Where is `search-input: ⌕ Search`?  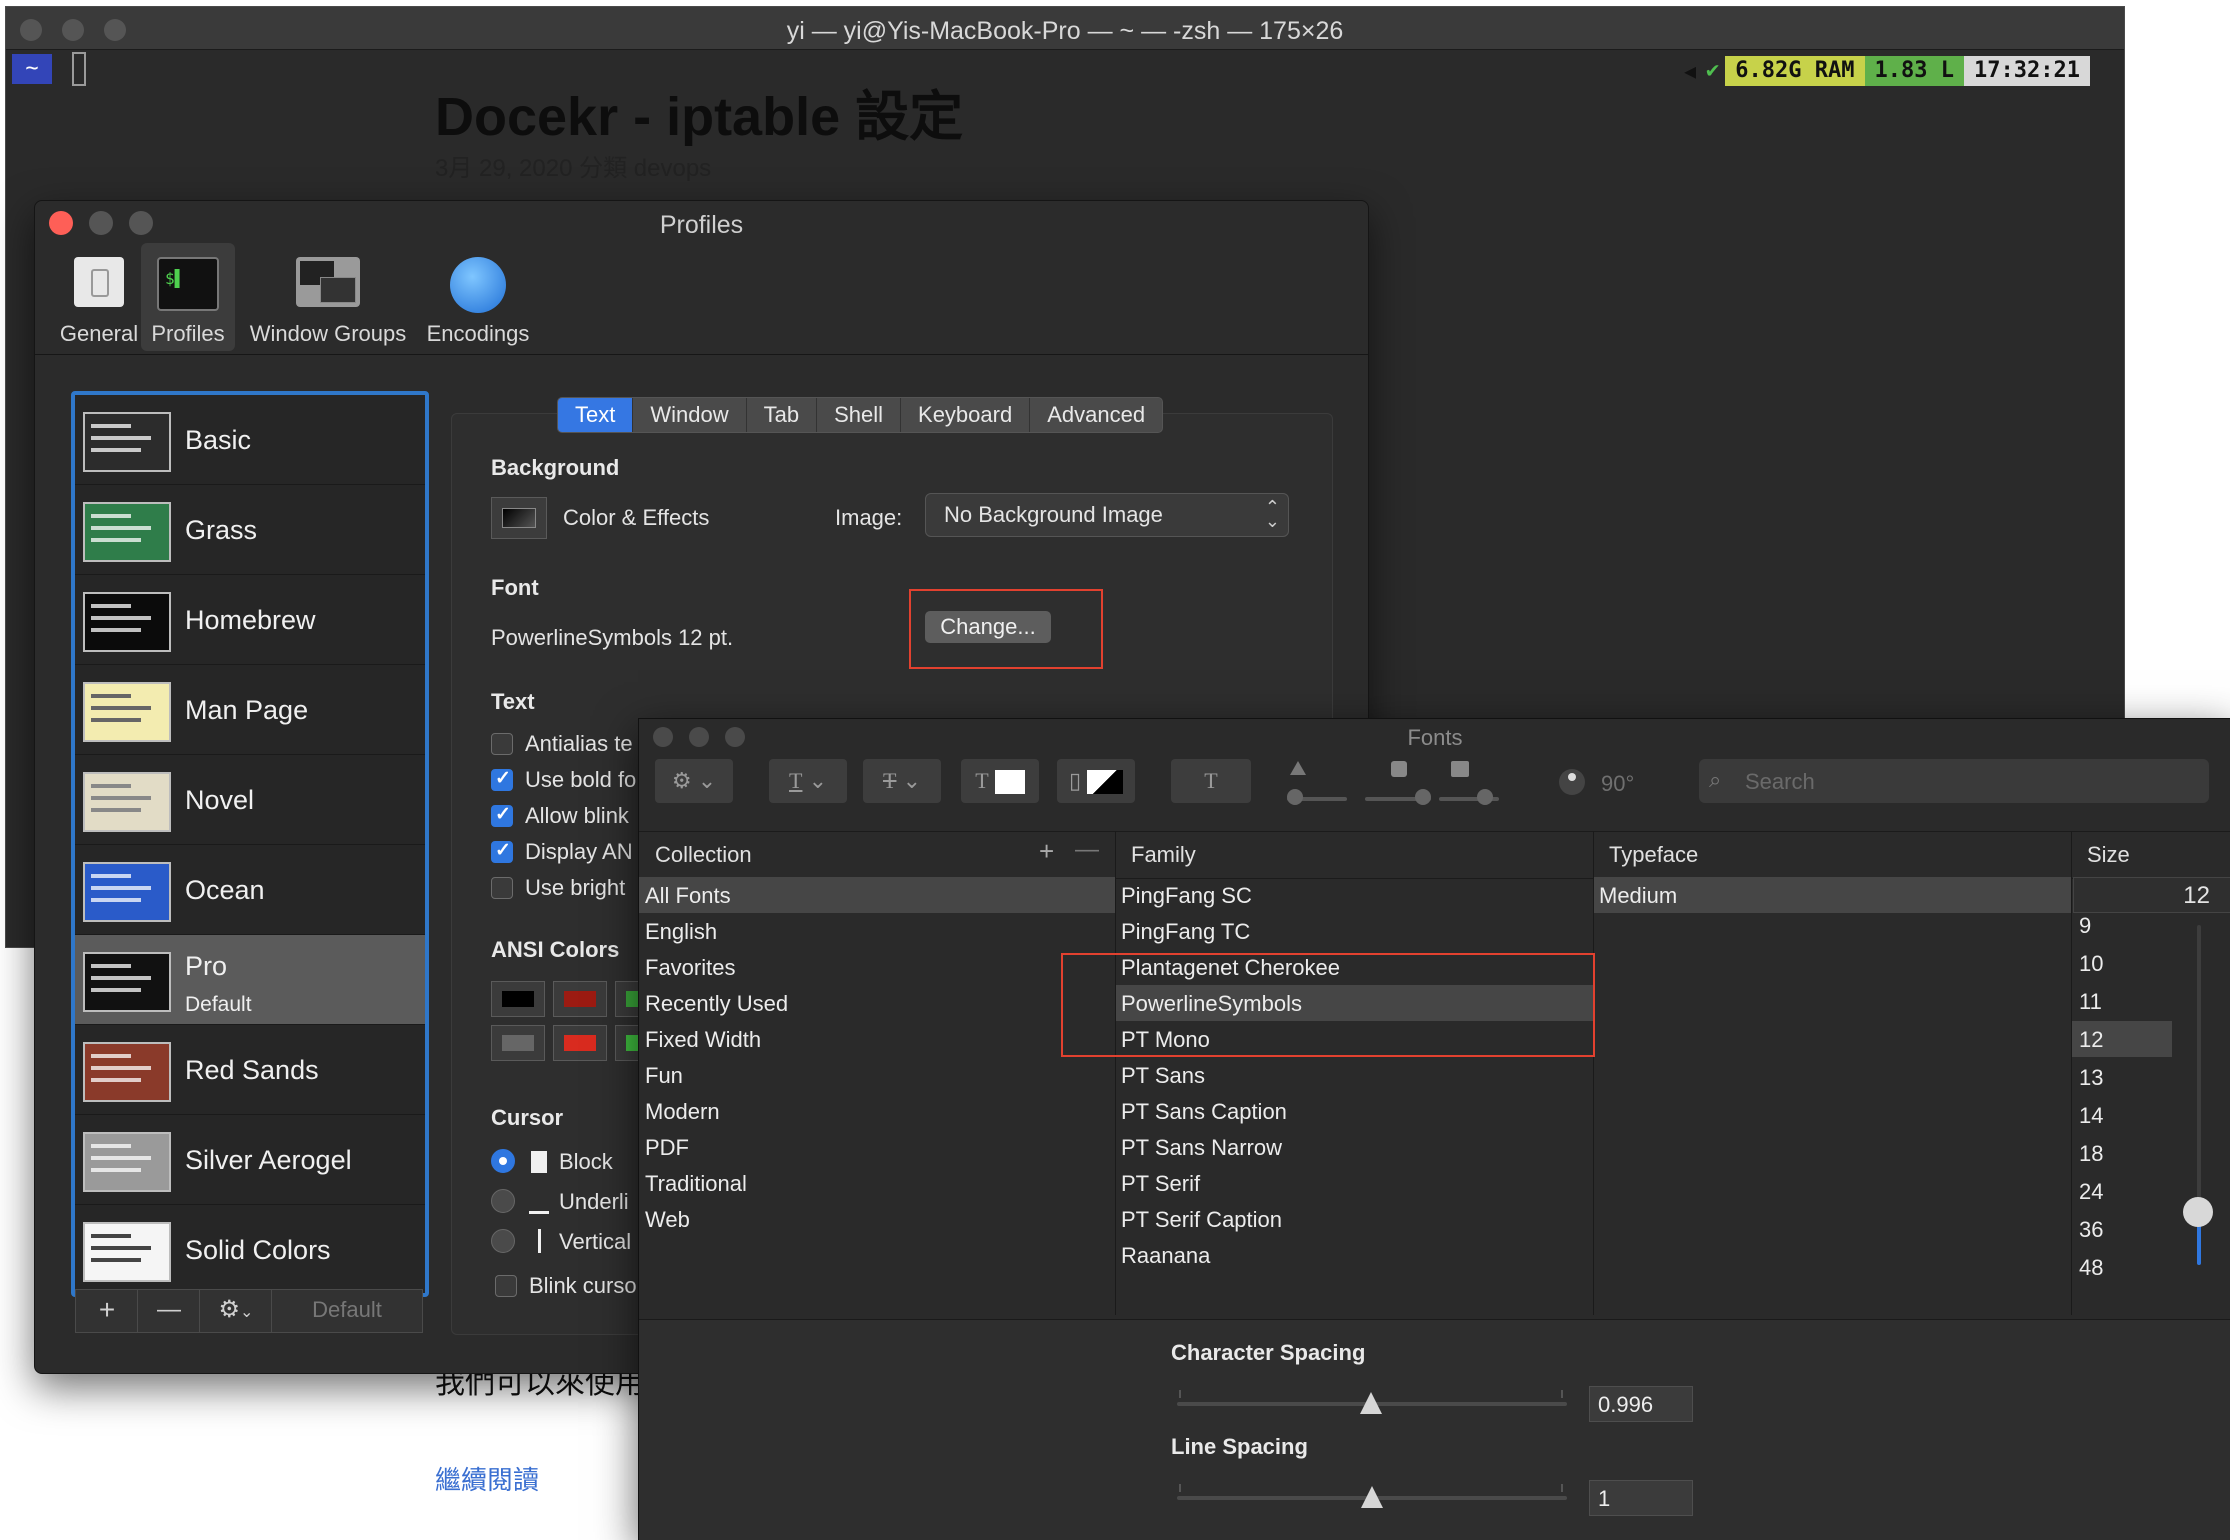
search-input: ⌕ Search is located at coordinates (1954, 781).